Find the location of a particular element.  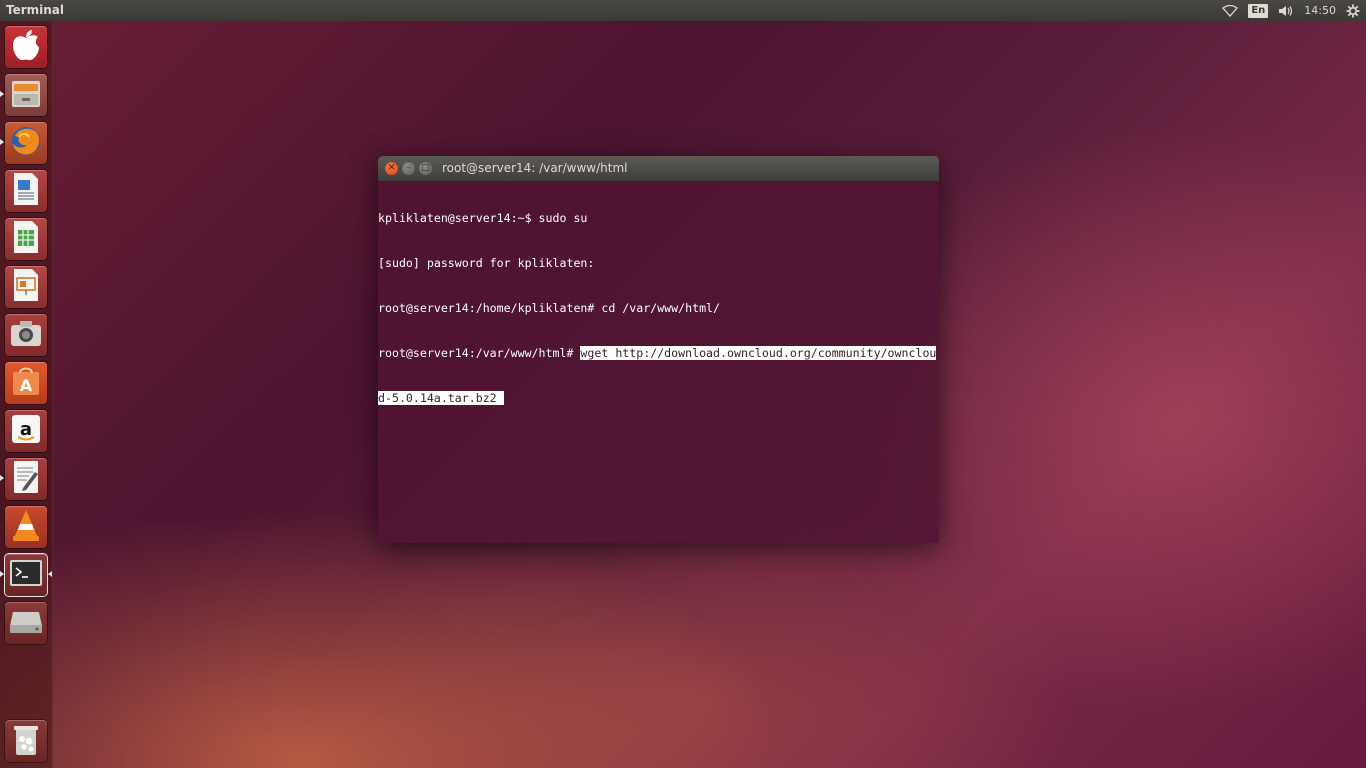

launcher-item-software-center: A is located at coordinates (26, 383).